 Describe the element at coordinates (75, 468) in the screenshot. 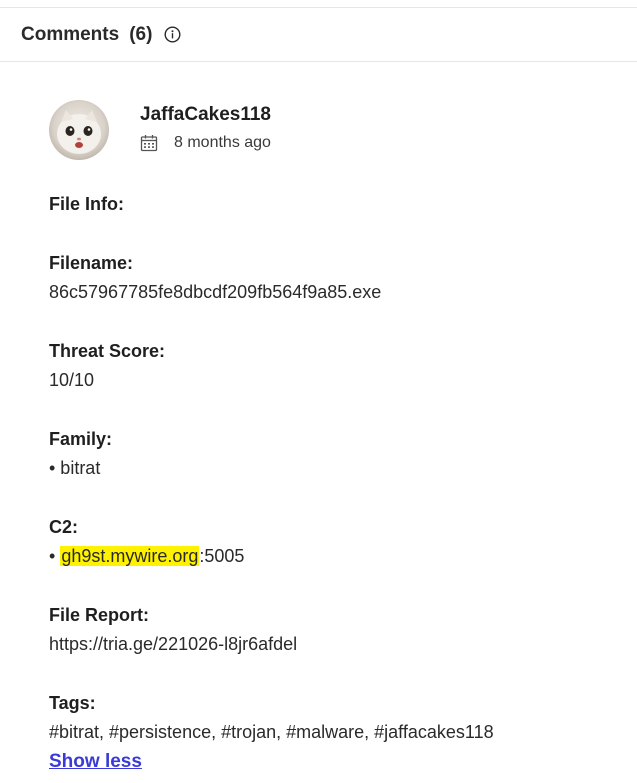

I see `family-value: • bitrat` at that location.